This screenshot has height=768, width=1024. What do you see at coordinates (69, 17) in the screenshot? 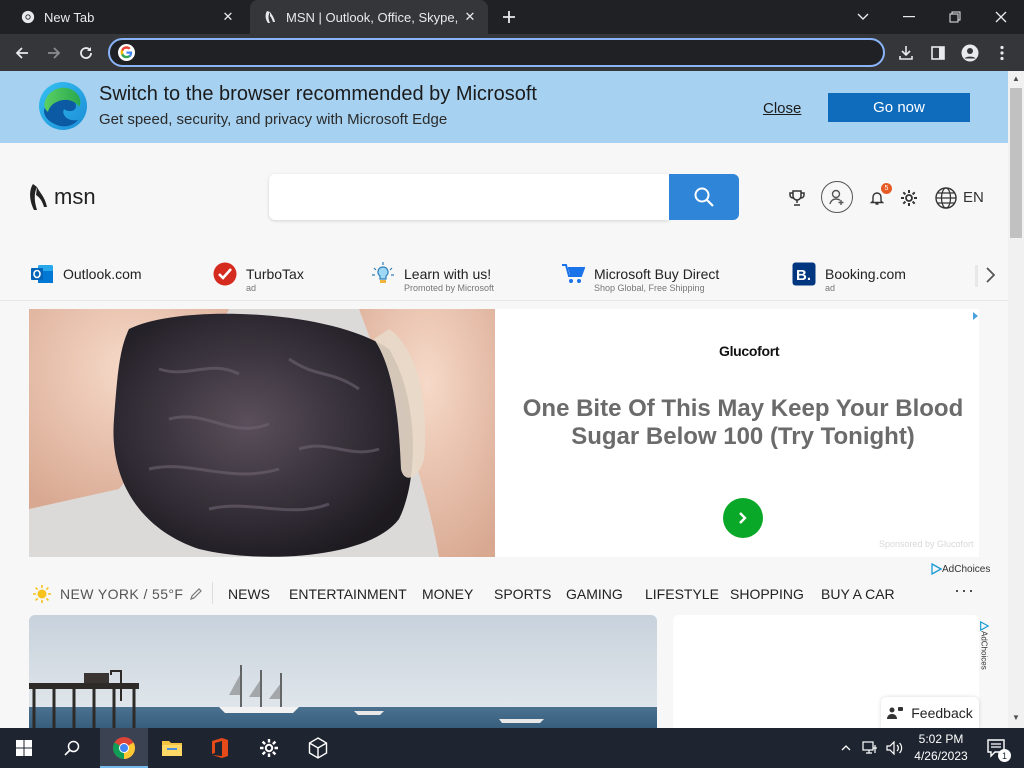
I see `tab-title: New Tab` at bounding box center [69, 17].